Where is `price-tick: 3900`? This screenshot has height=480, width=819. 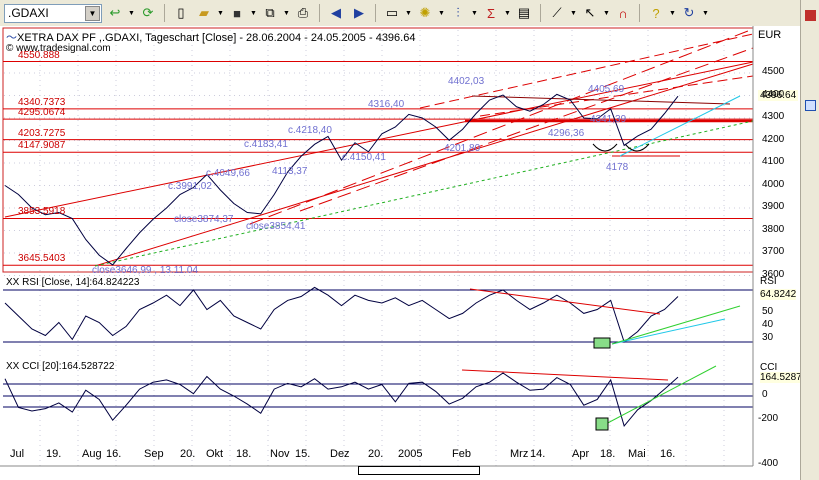
price-tick: 3900 is located at coordinates (773, 206).